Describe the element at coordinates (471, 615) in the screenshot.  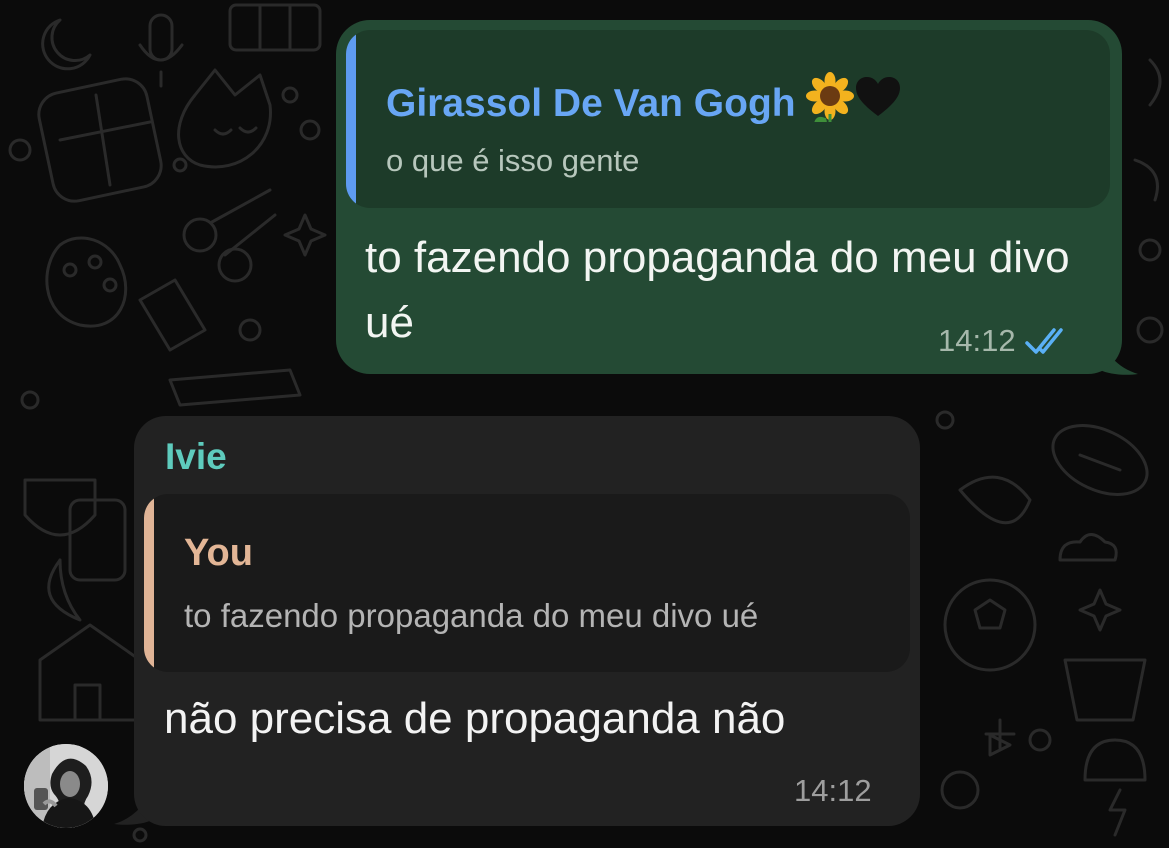
I see `quote-text: to fazendo propaganda do meu divo ué` at that location.